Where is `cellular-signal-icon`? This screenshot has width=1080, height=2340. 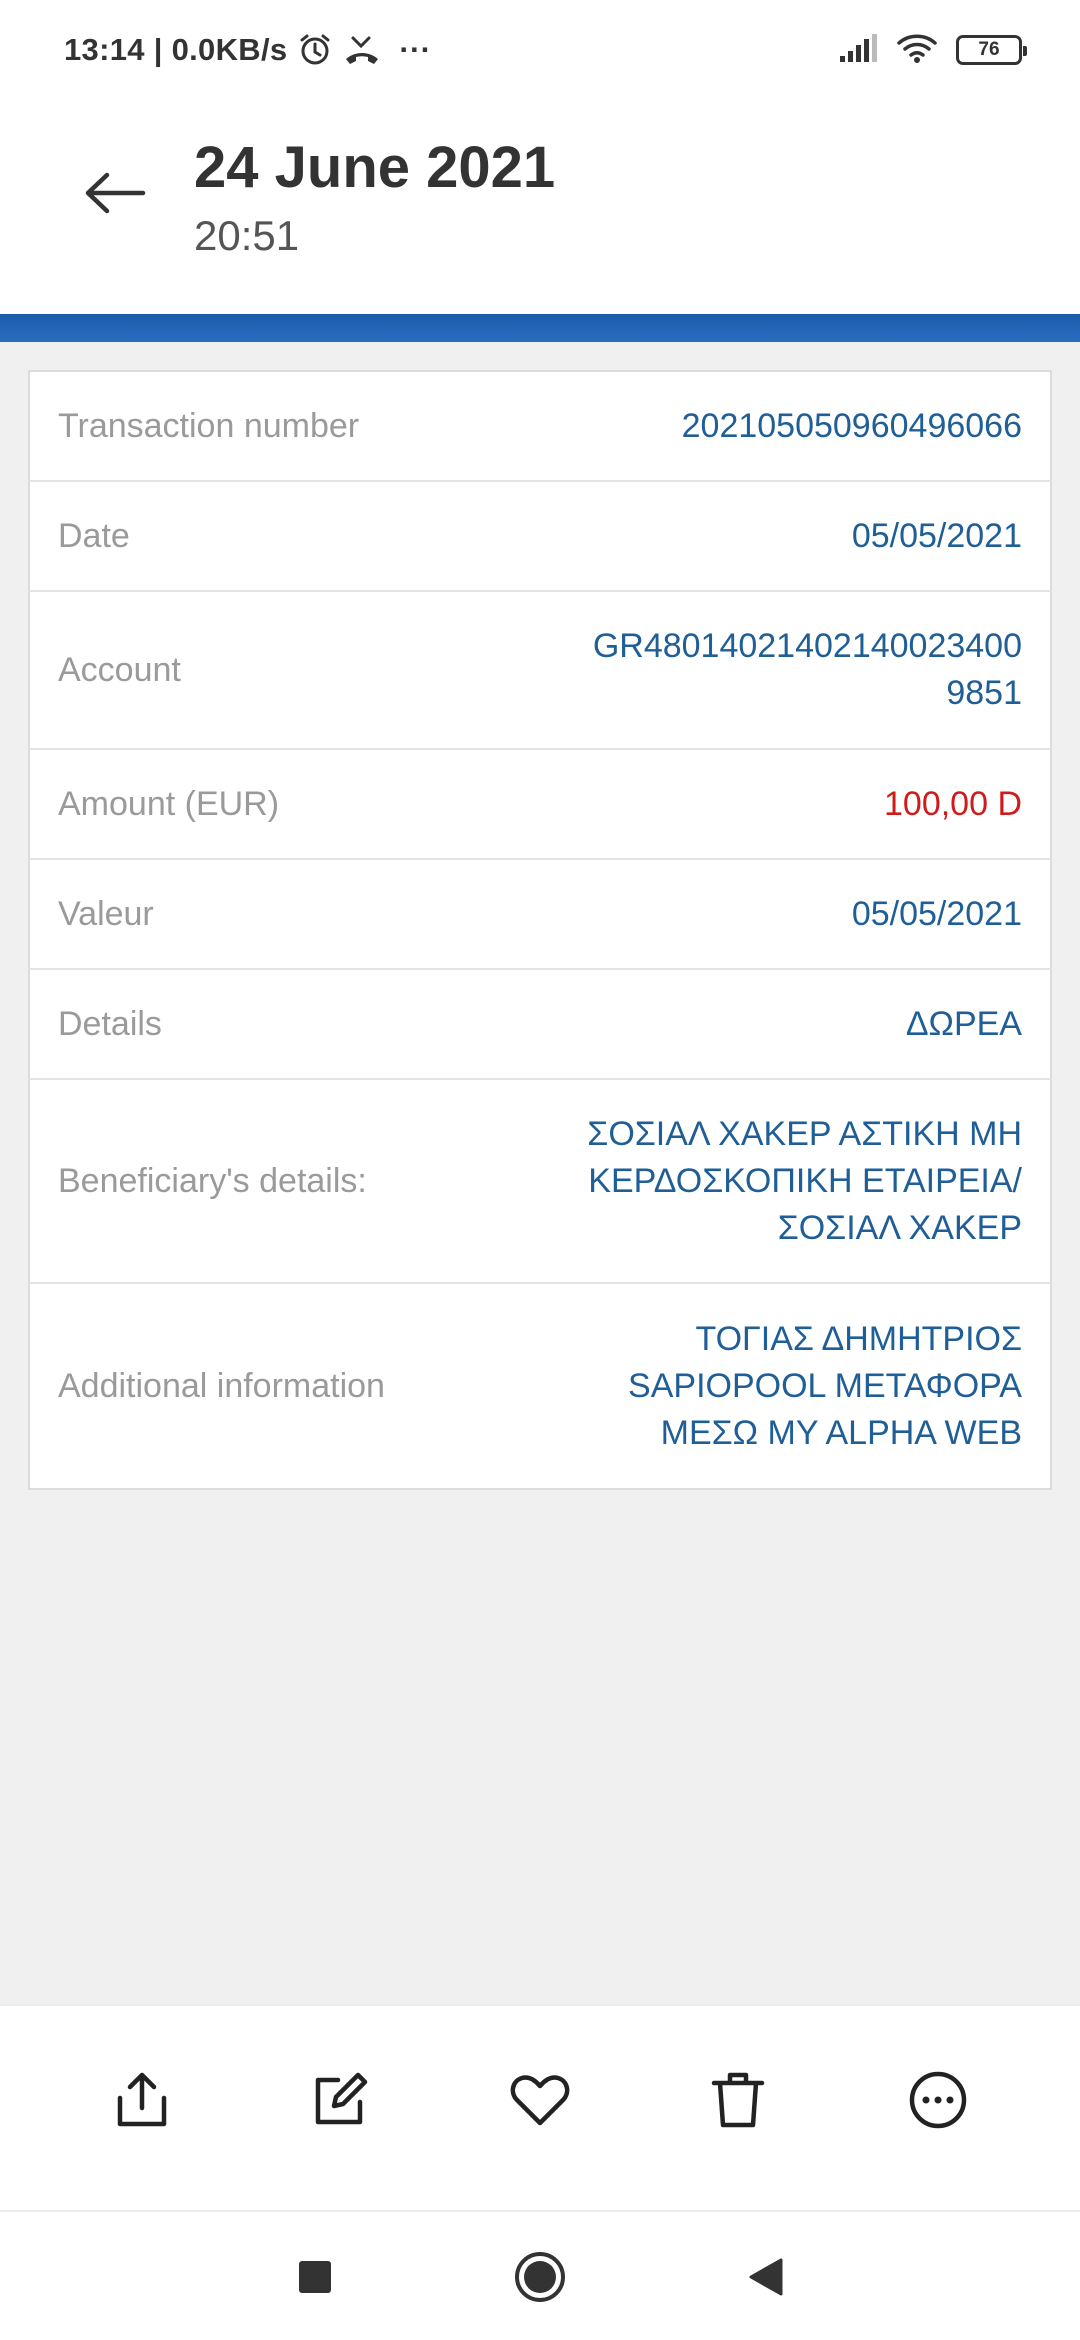
cellular-signal-icon is located at coordinates (858, 50).